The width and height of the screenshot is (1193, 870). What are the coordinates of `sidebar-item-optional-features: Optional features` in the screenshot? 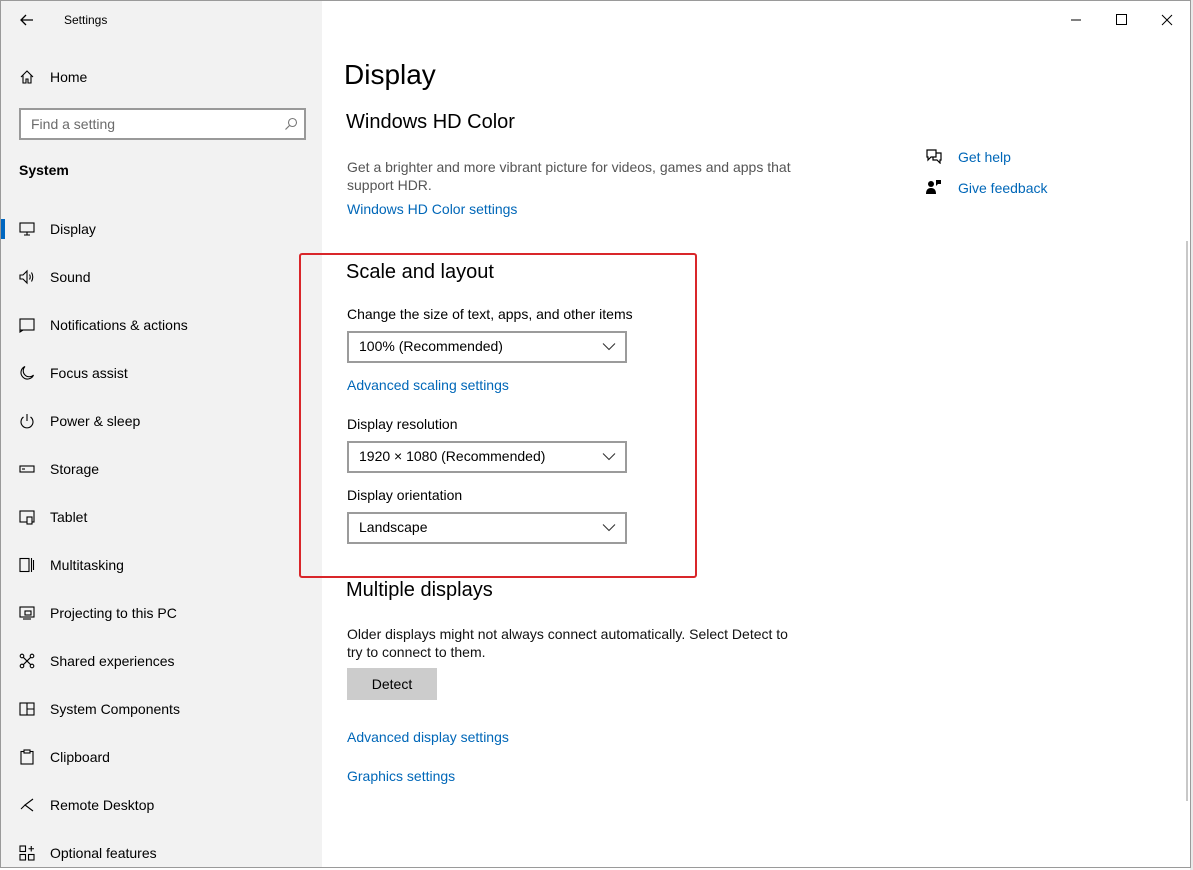 It's located at (161, 850).